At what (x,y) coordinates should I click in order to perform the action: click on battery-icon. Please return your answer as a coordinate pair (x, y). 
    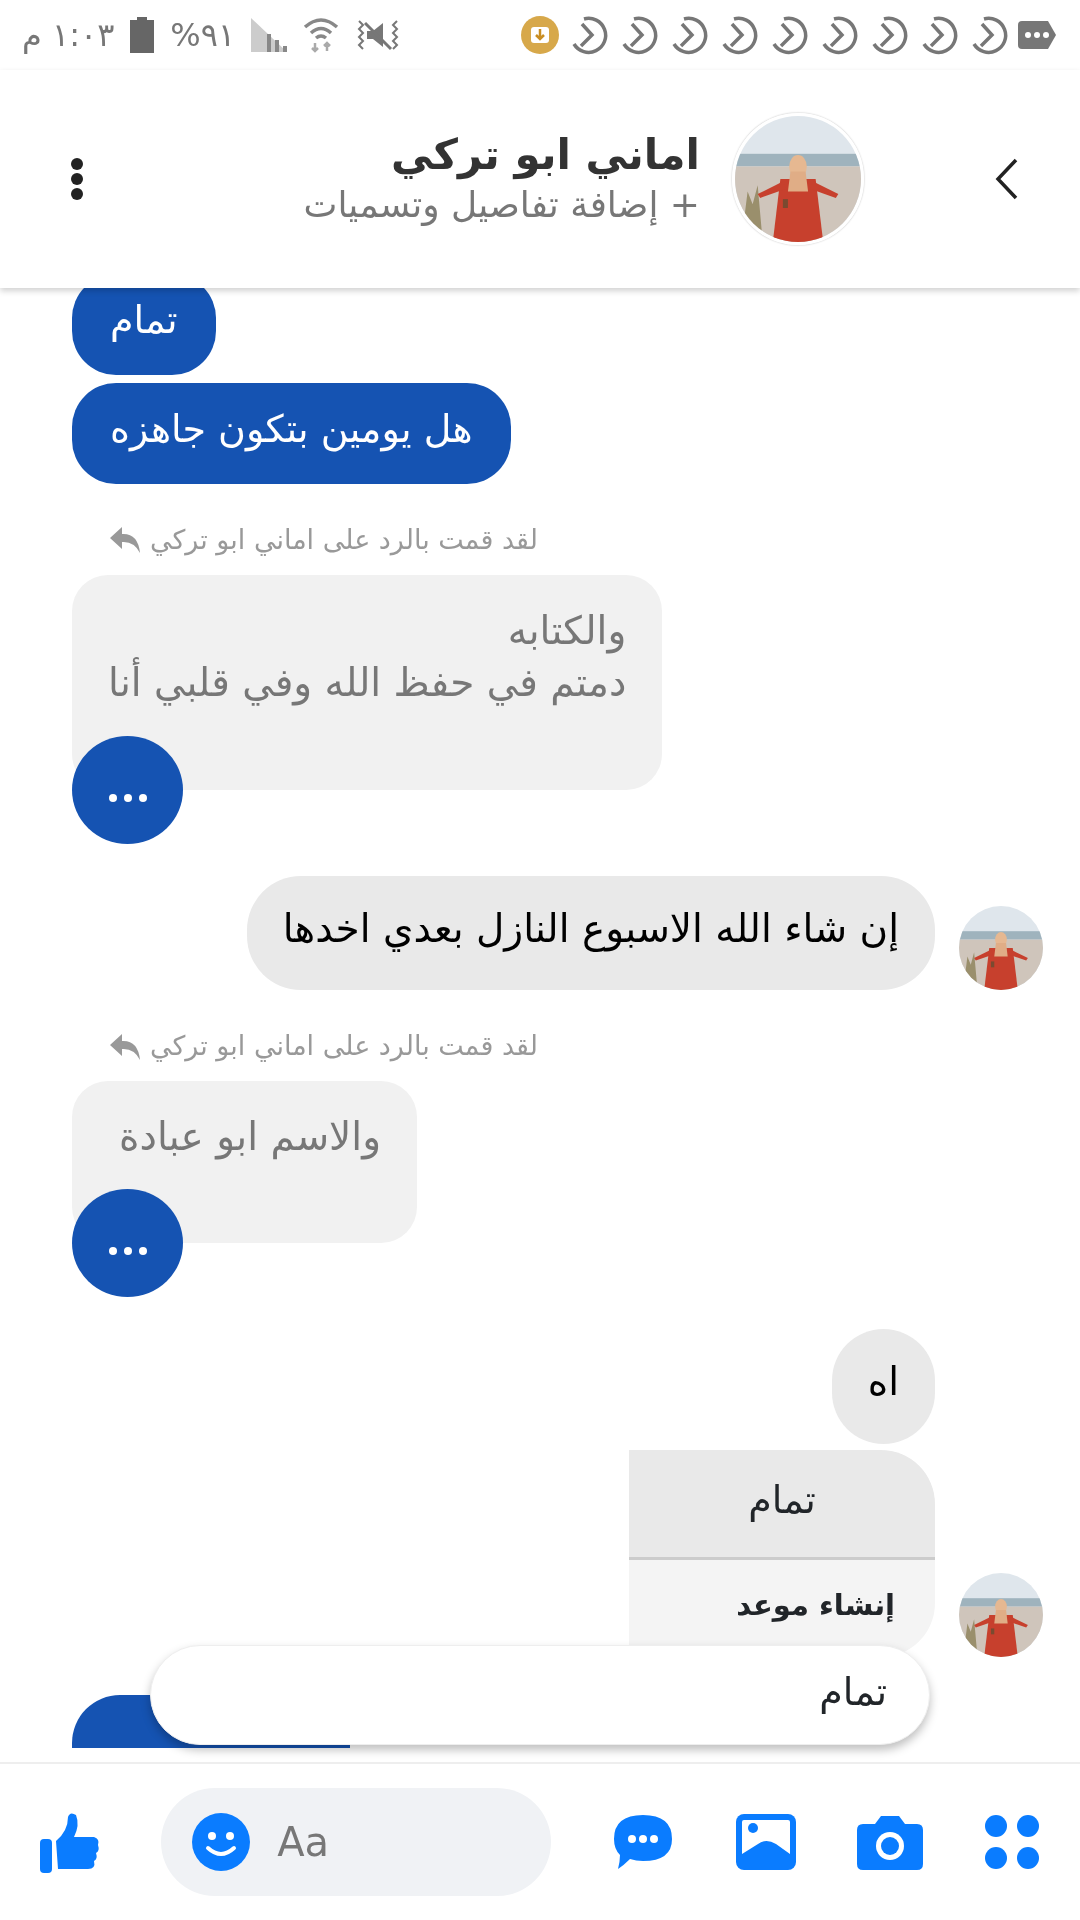
    Looking at the image, I should click on (142, 35).